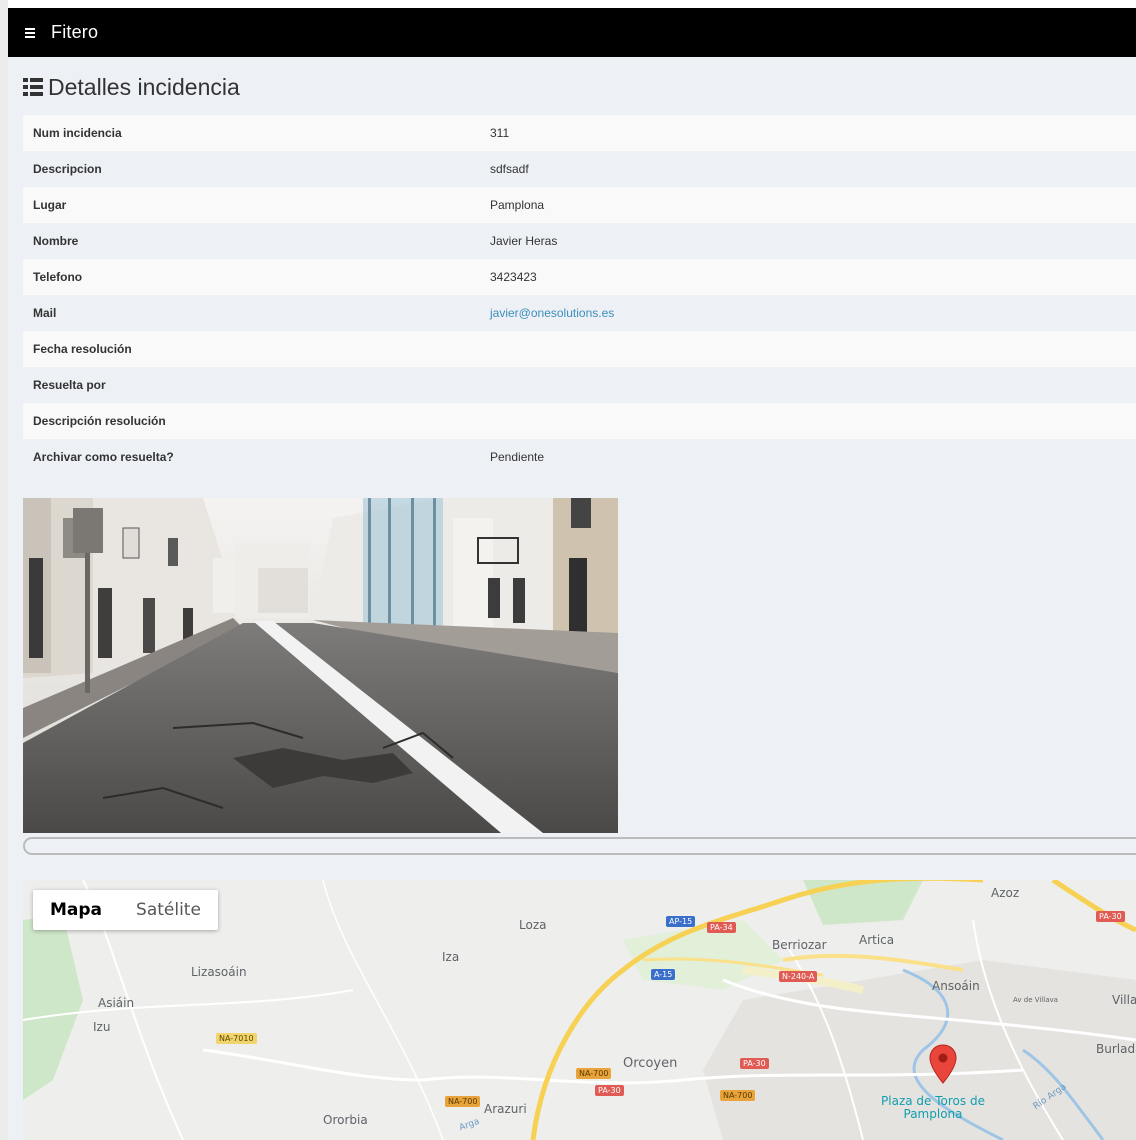  I want to click on map-label: Villa, so click(1124, 1000).